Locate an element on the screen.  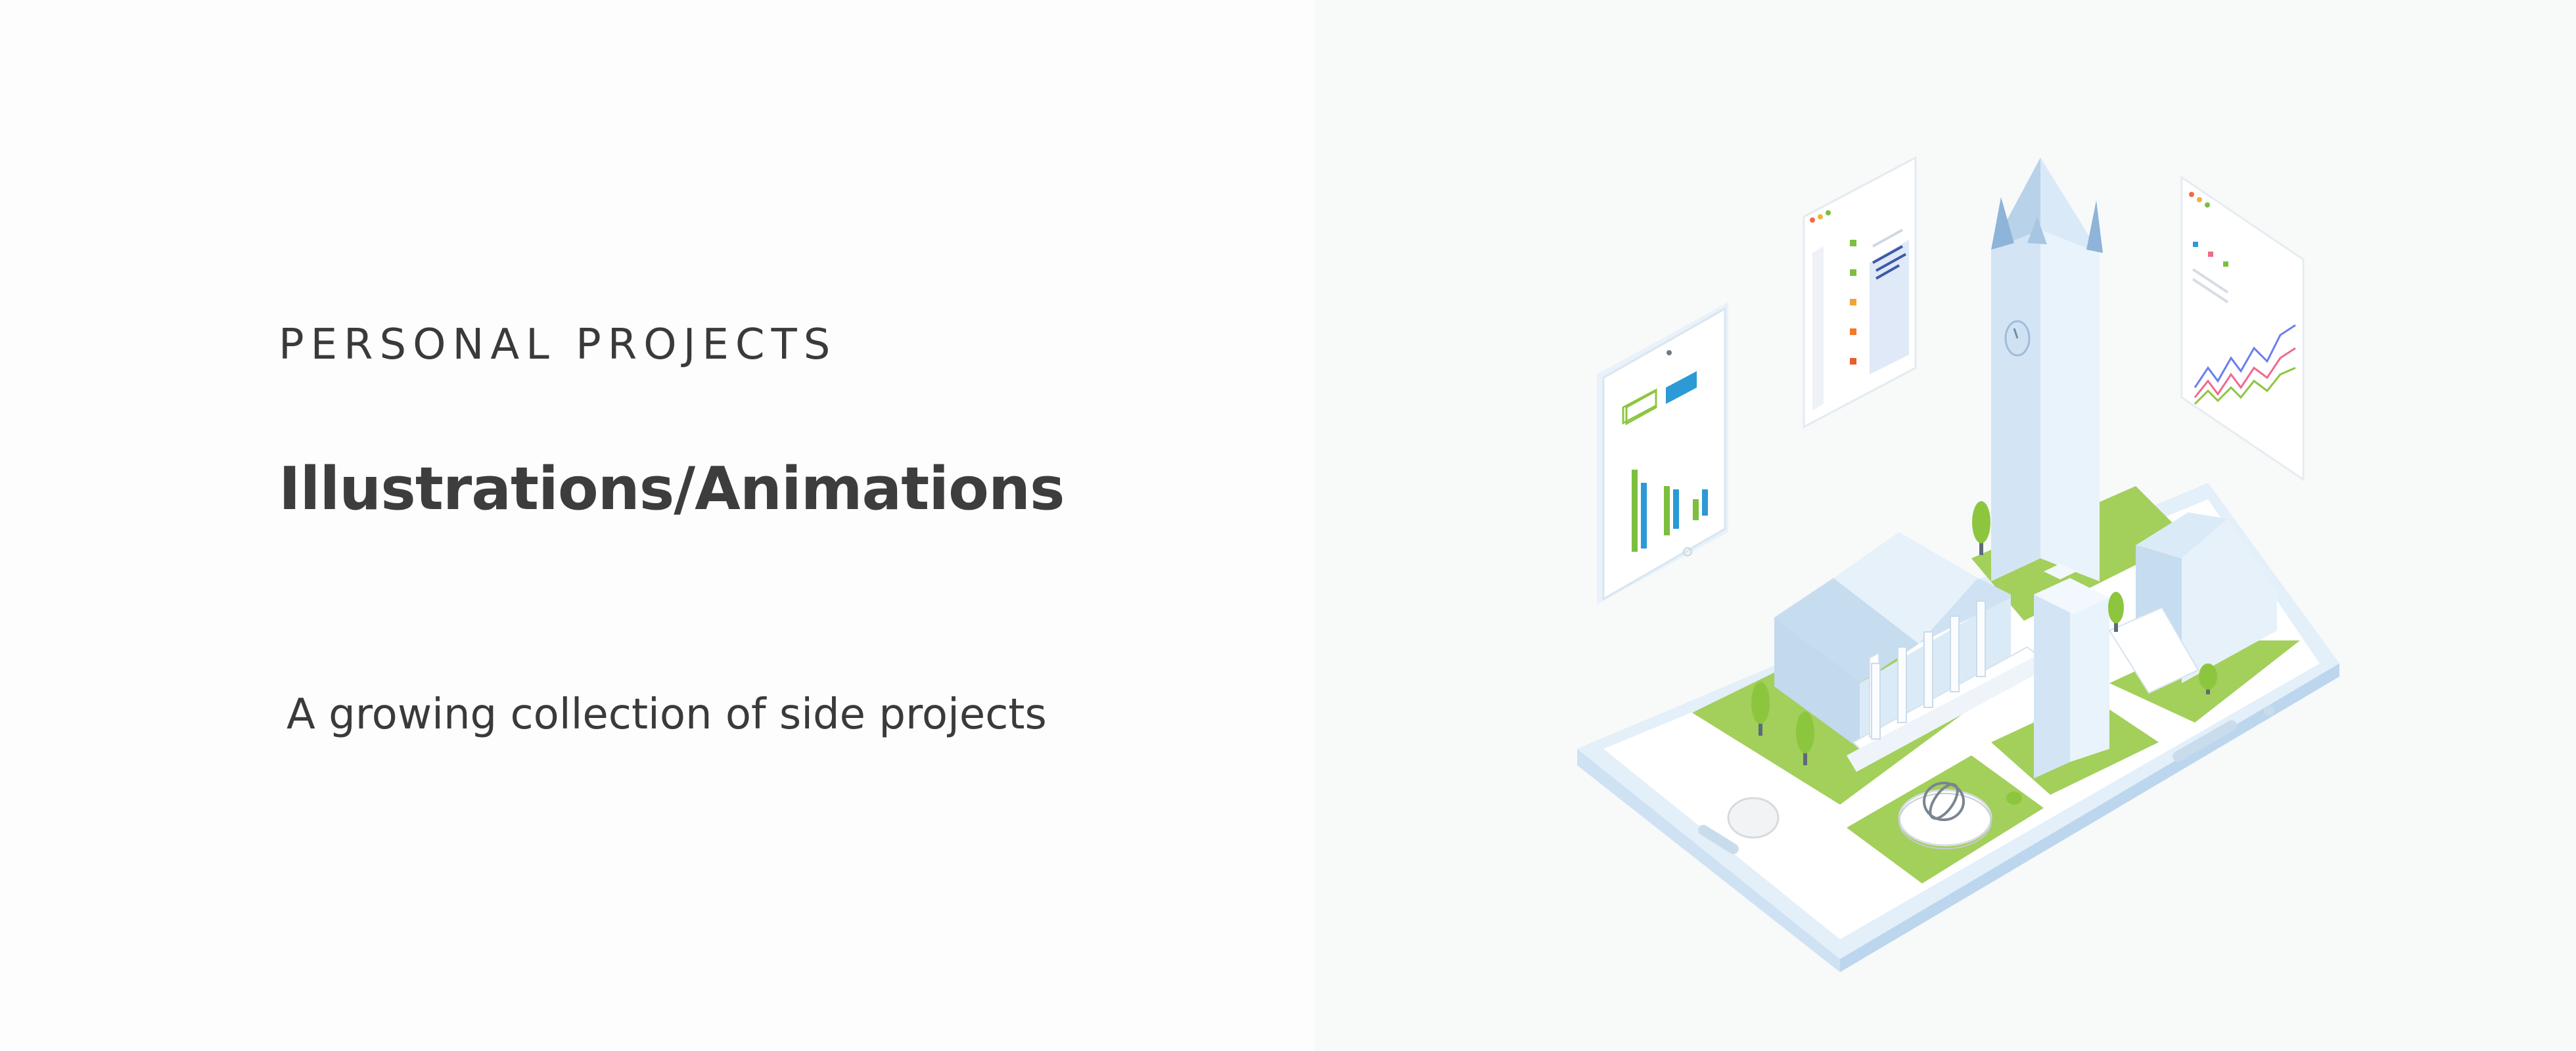
floating-line-chart-window is located at coordinates (2242, 328).